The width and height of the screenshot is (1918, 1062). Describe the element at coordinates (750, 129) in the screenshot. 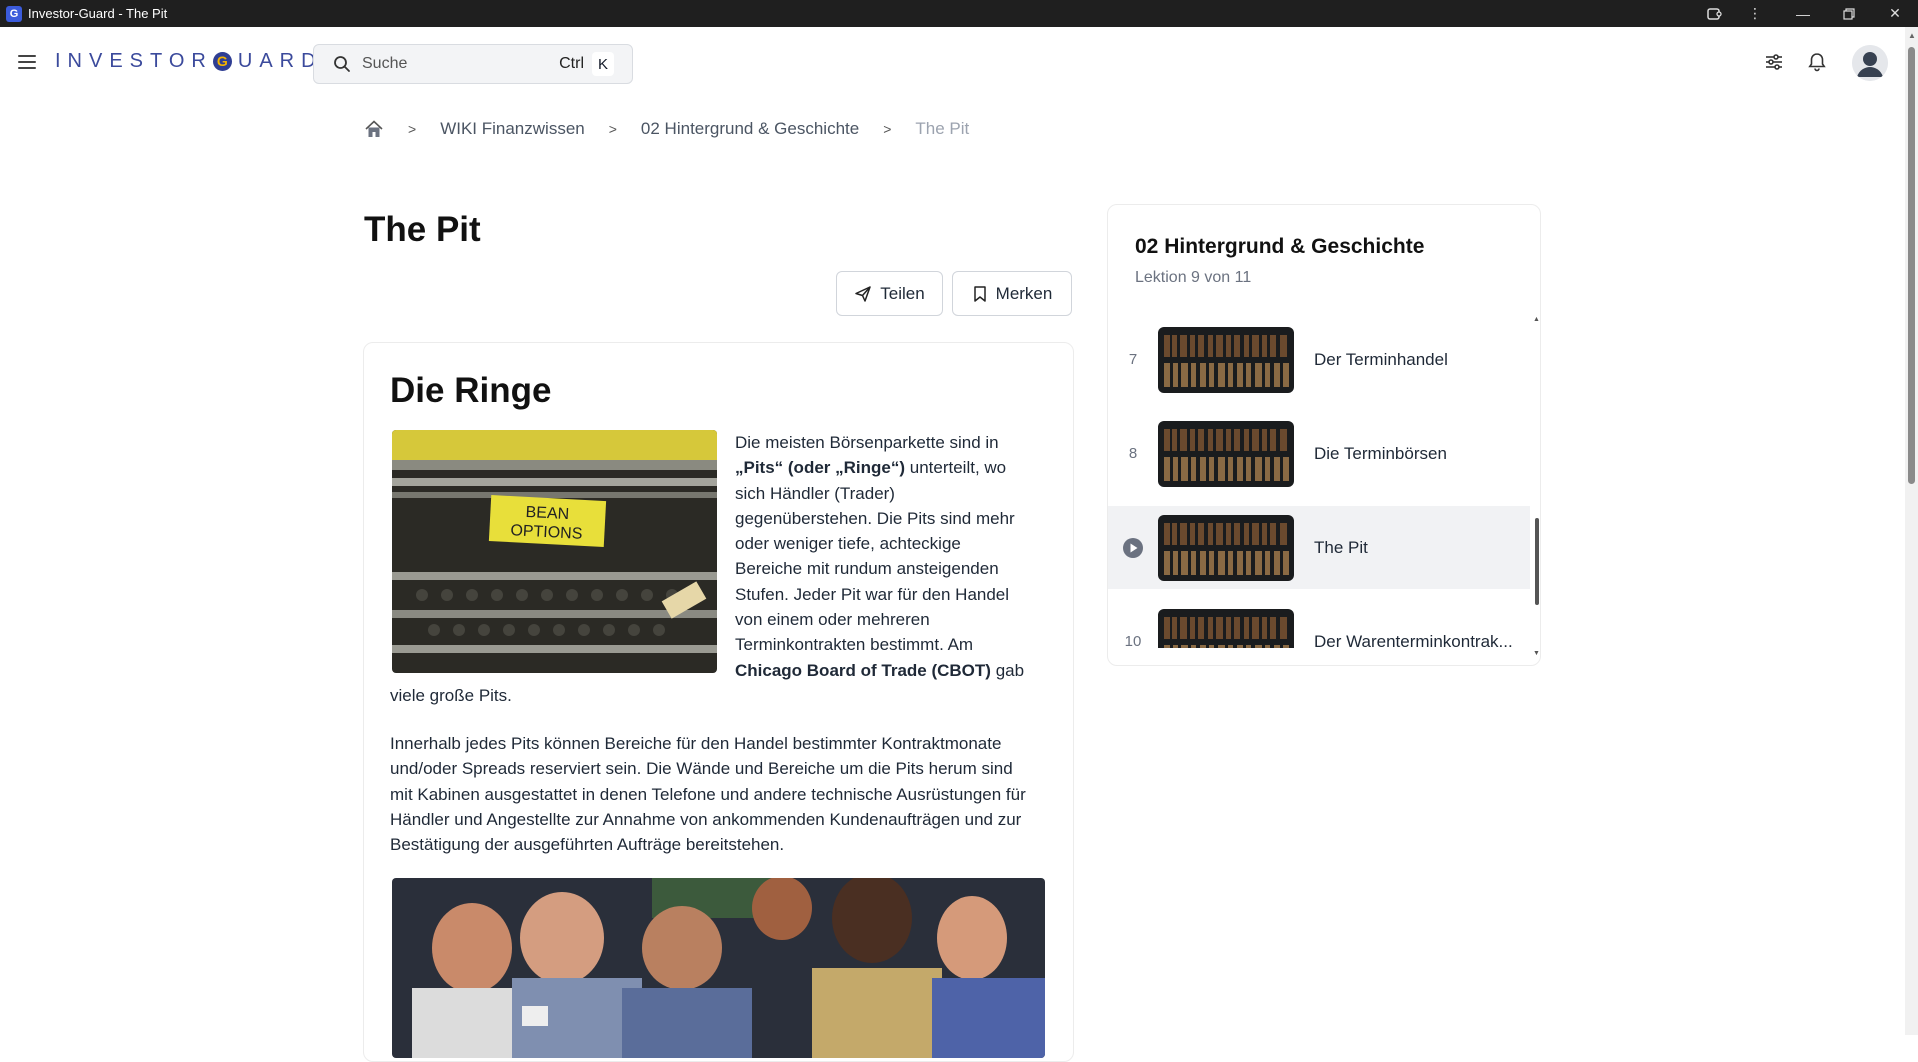

I see `breadcrumb-course: 02 Hintergrund & Geschichte` at that location.